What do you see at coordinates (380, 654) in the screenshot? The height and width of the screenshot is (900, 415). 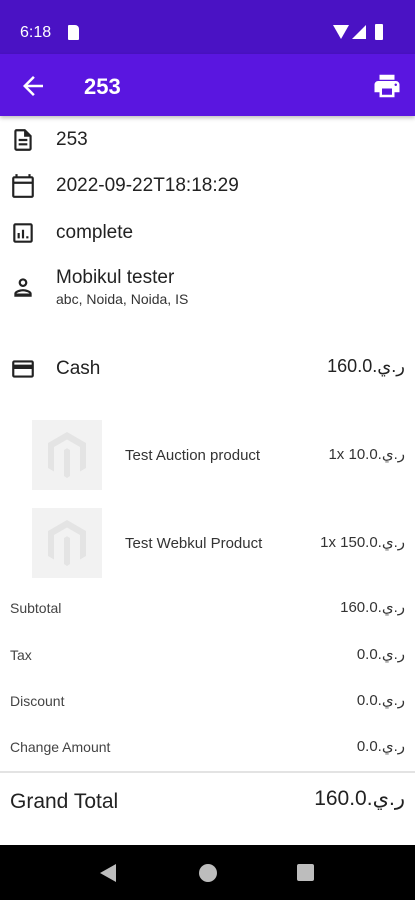 I see `tax-value: 0.0.ر.ي` at bounding box center [380, 654].